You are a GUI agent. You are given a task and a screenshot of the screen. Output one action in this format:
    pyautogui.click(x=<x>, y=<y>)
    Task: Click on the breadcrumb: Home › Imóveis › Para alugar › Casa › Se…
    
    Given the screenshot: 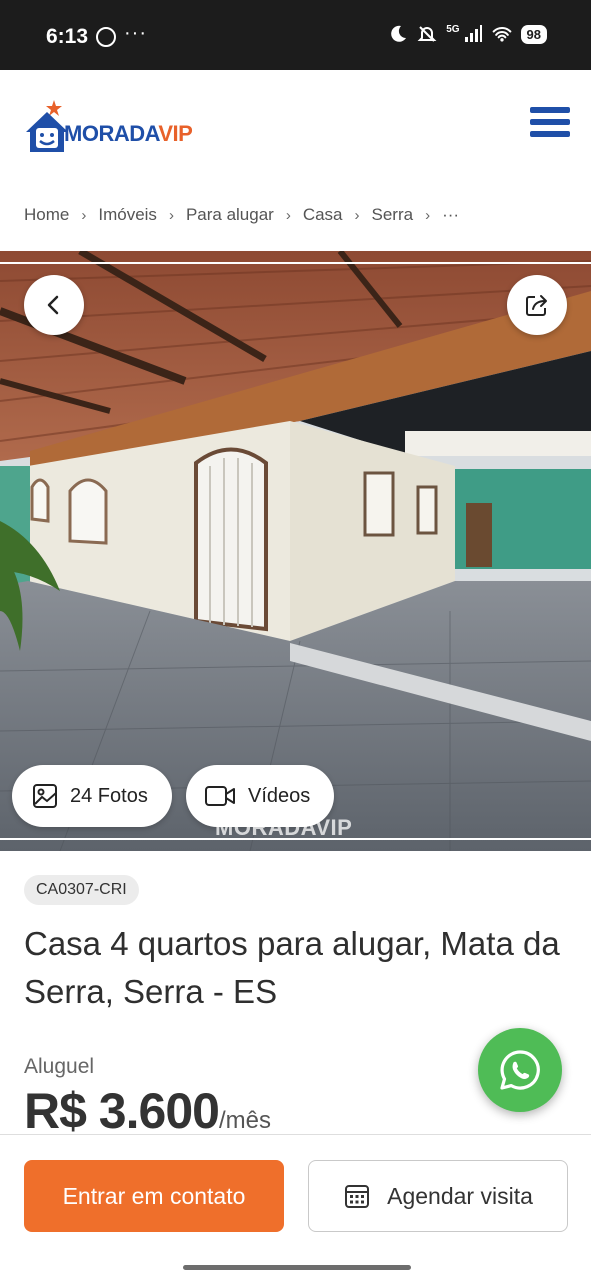 What is the action you would take?
    pyautogui.click(x=241, y=215)
    